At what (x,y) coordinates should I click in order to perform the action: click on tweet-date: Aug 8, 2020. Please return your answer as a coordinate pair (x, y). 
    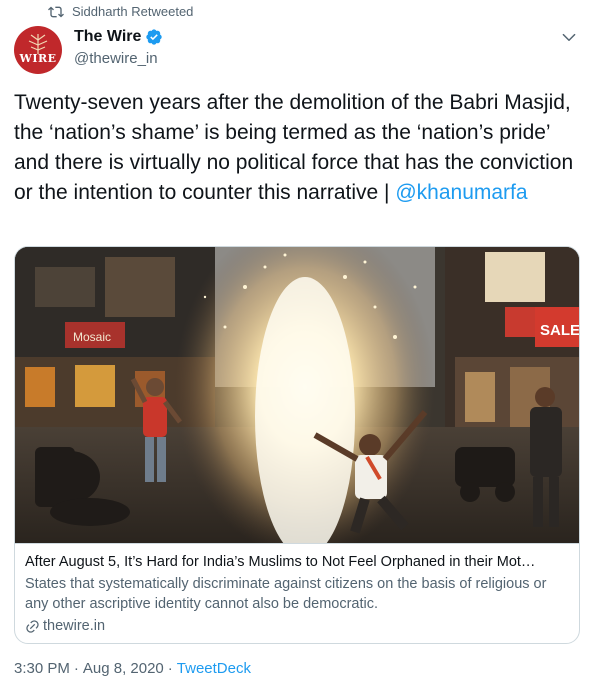
    Looking at the image, I should click on (123, 668).